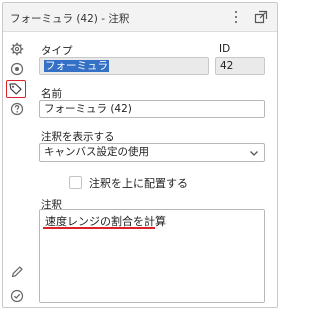  I want to click on gear-icon, so click(17, 49).